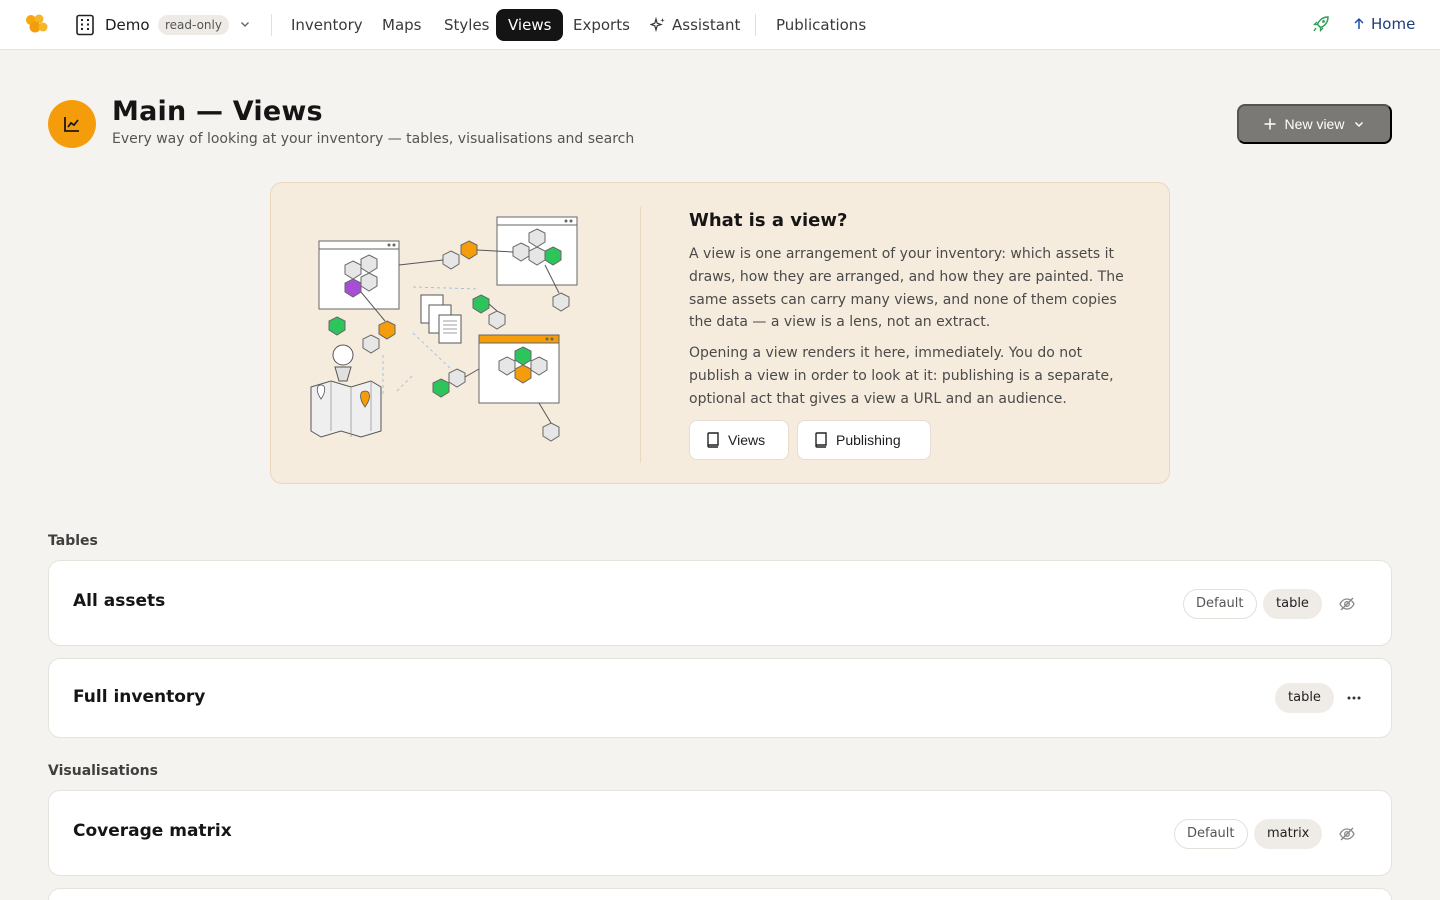  I want to click on publishing-docs-button: Publishing, so click(864, 440).